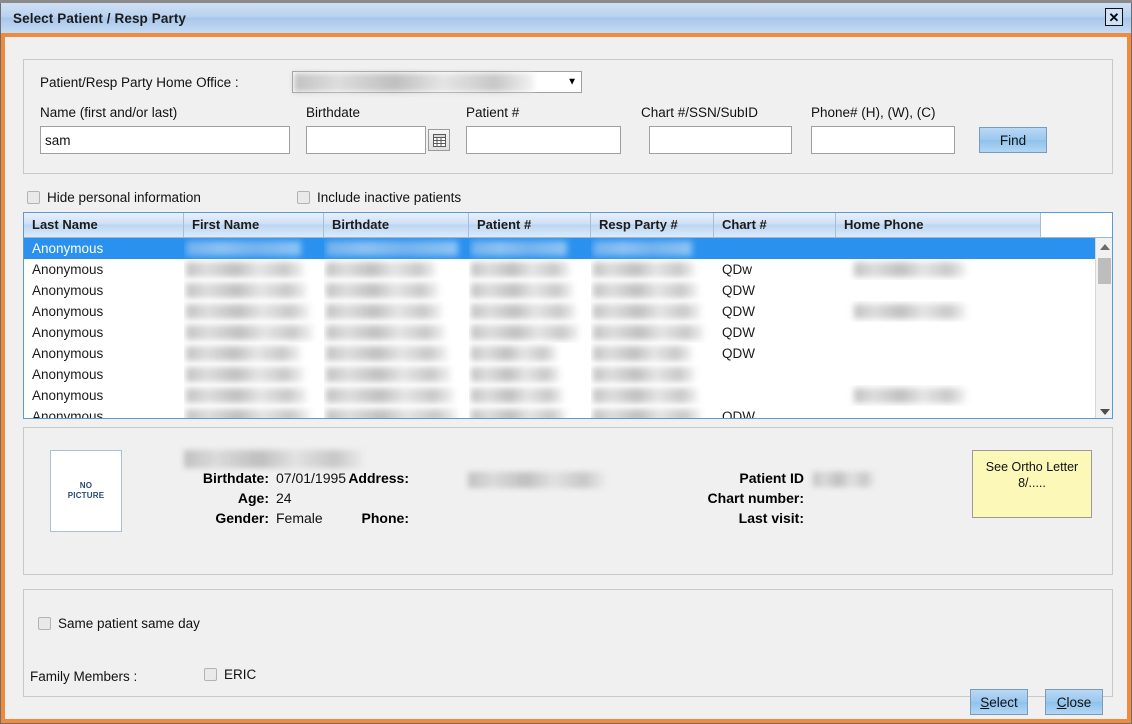 This screenshot has width=1132, height=724. What do you see at coordinates (366, 140) in the screenshot?
I see `birthdate-input` at bounding box center [366, 140].